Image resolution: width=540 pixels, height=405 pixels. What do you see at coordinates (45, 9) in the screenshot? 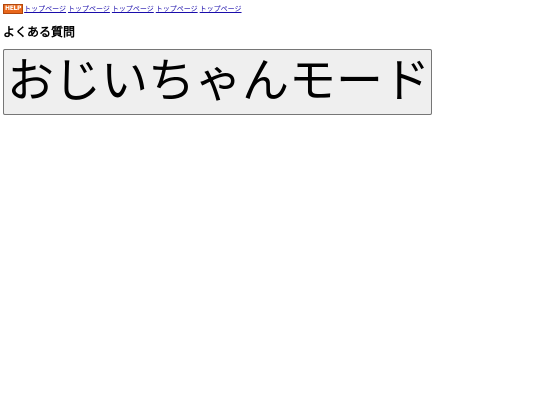
I see `nav-link-top-1: トップページ` at bounding box center [45, 9].